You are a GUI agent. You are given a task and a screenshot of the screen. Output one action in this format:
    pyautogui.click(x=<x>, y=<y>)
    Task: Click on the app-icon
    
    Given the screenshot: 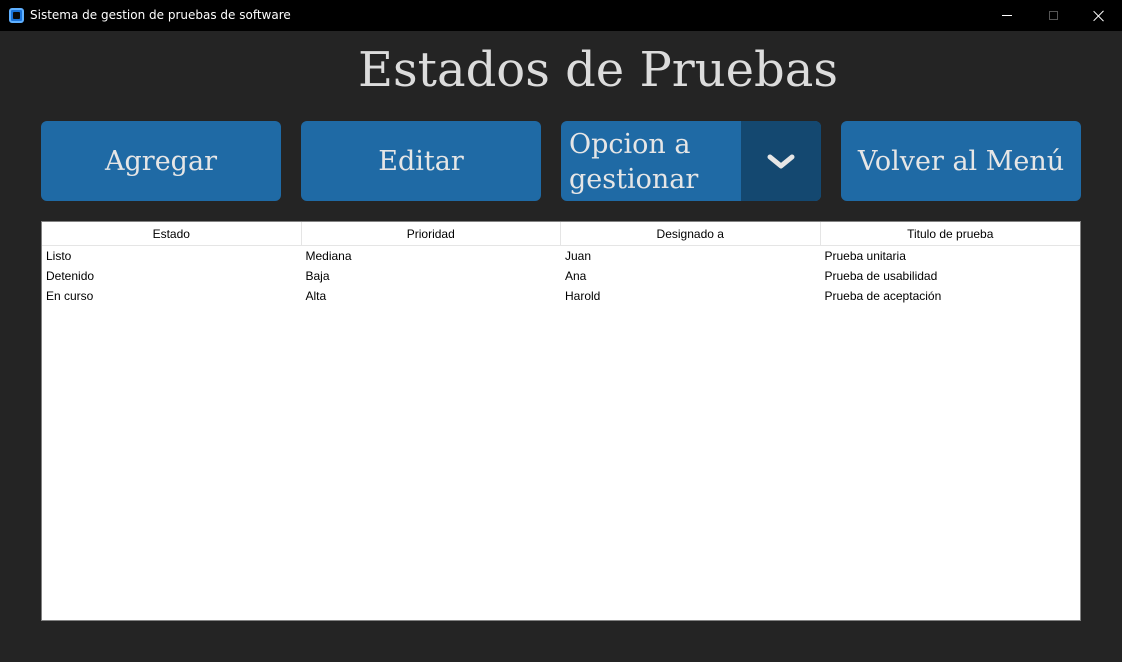 What is the action you would take?
    pyautogui.click(x=16, y=15)
    